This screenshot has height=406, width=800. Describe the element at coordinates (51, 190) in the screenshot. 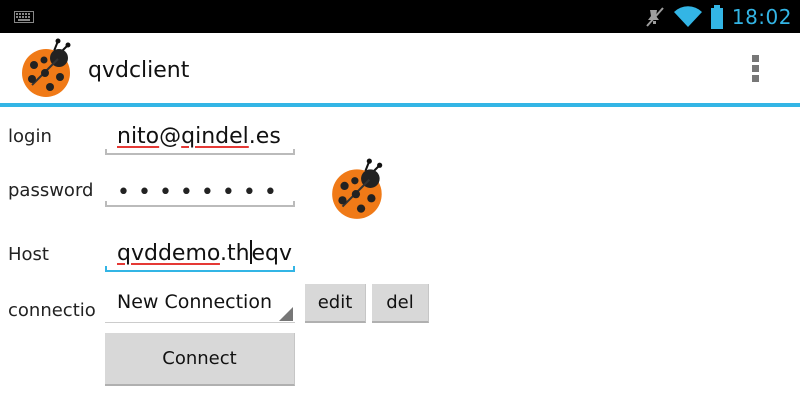

I see `password-label: password` at that location.